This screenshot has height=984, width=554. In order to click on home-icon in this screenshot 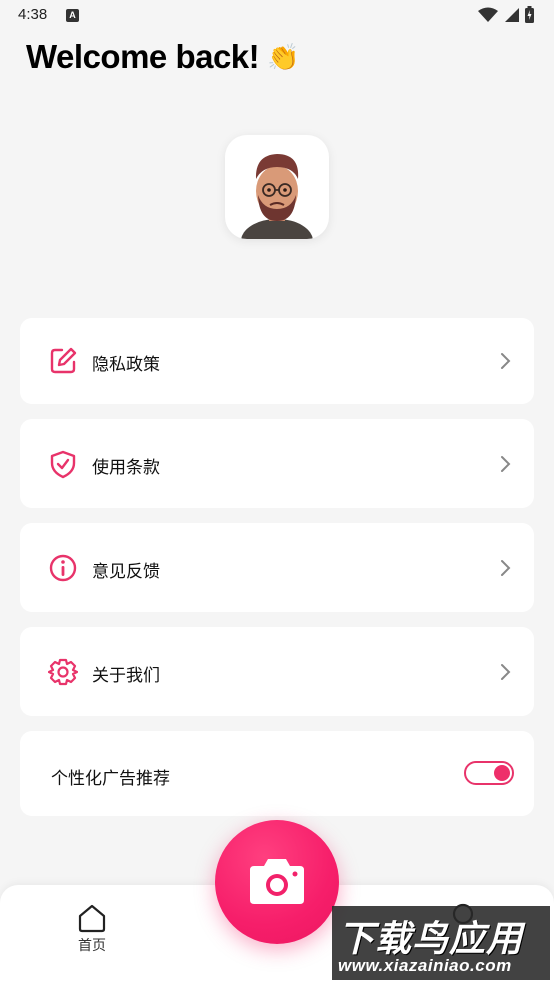, I will do `click(92, 918)`.